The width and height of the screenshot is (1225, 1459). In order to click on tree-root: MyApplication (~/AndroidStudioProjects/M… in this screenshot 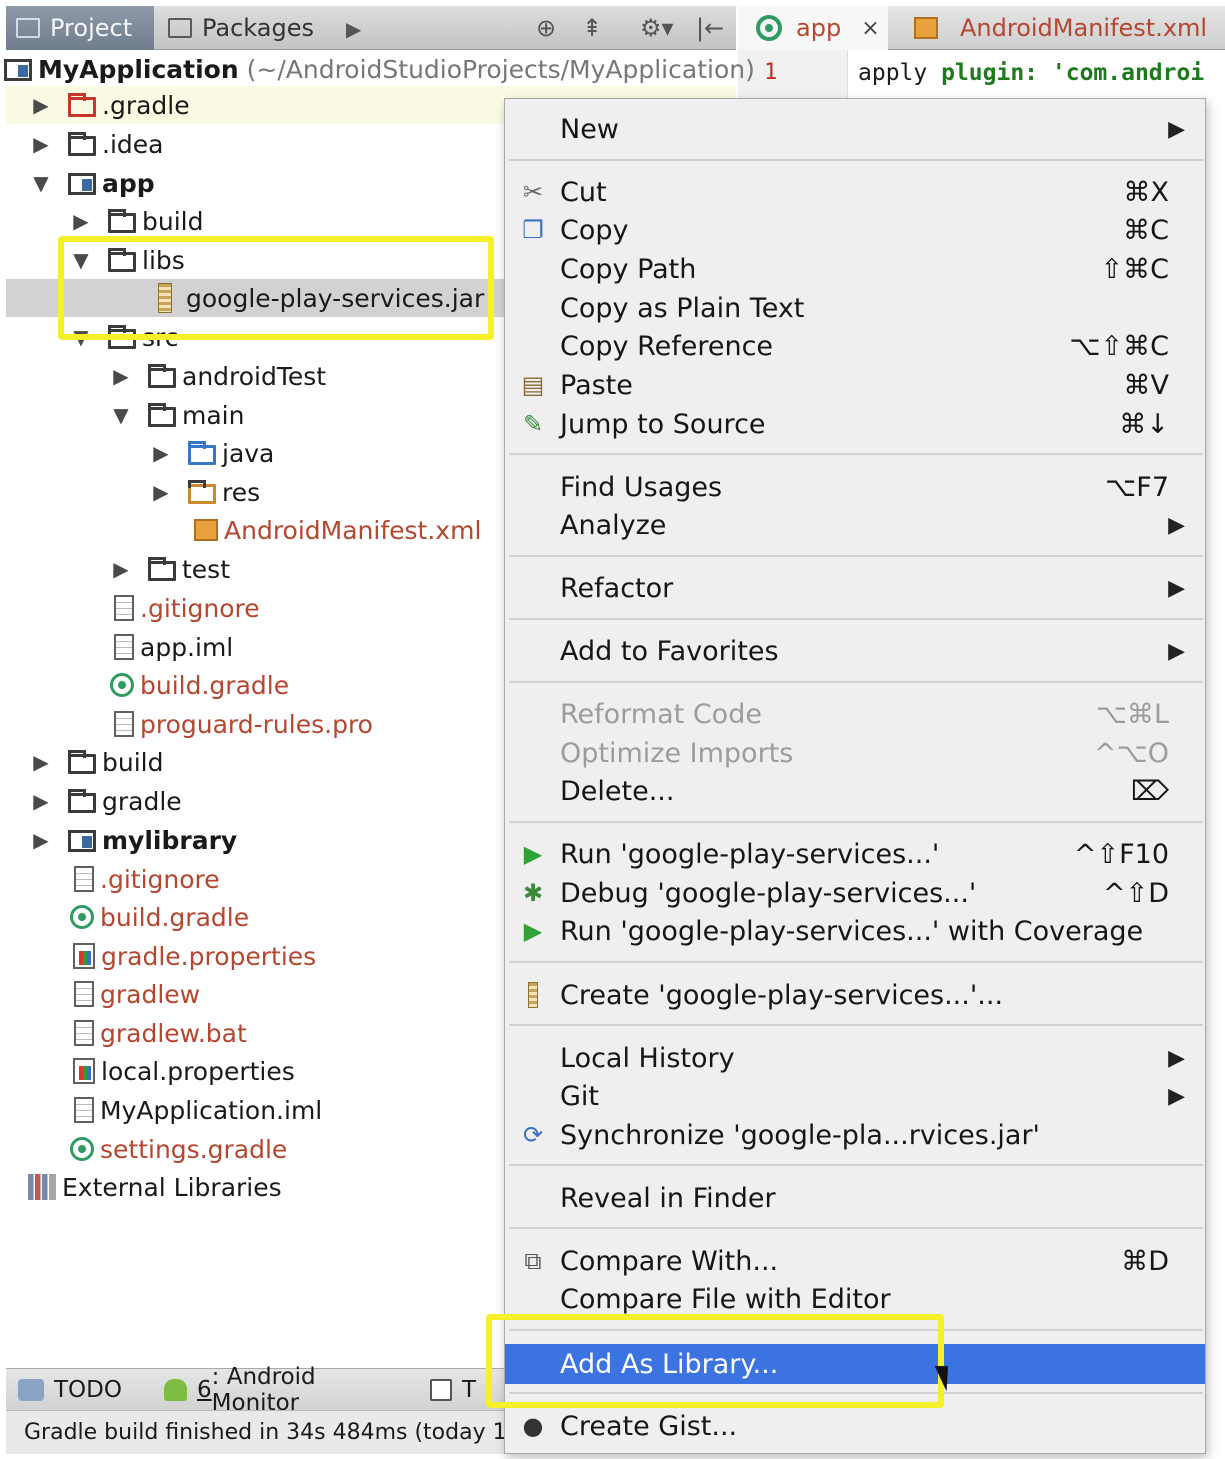, I will do `click(379, 69)`.